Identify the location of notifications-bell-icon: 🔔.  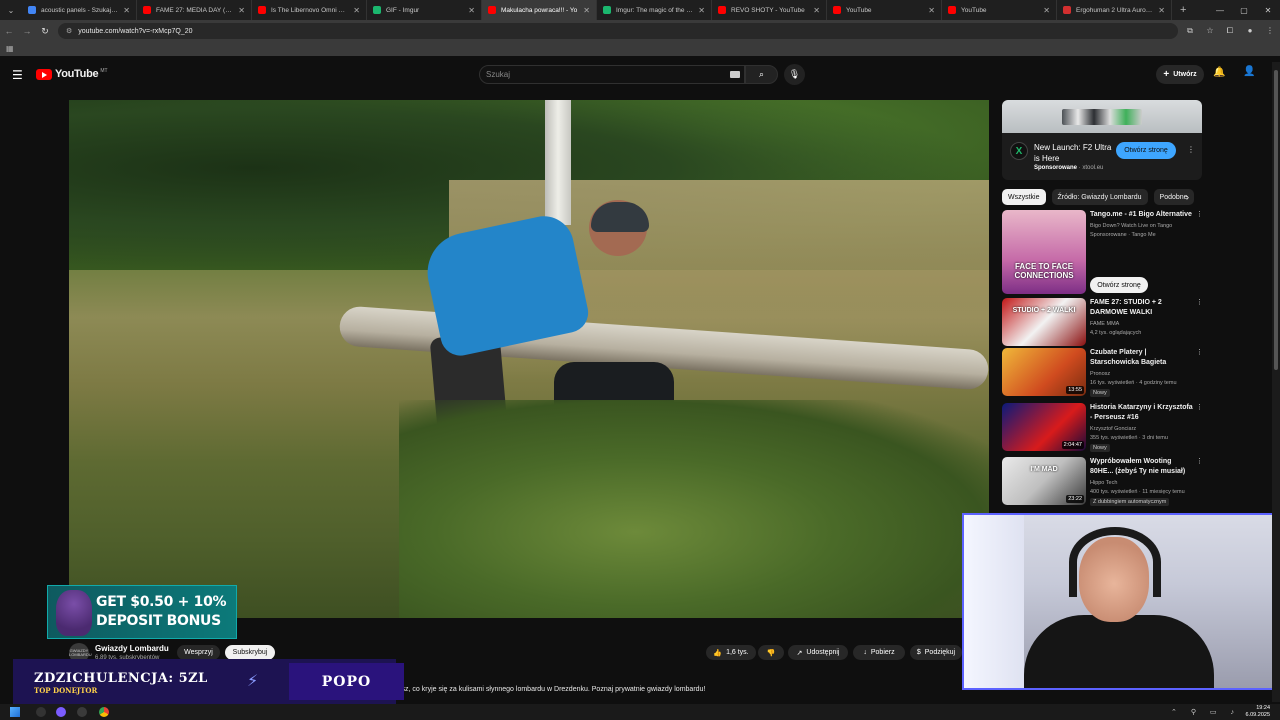
(1219, 72).